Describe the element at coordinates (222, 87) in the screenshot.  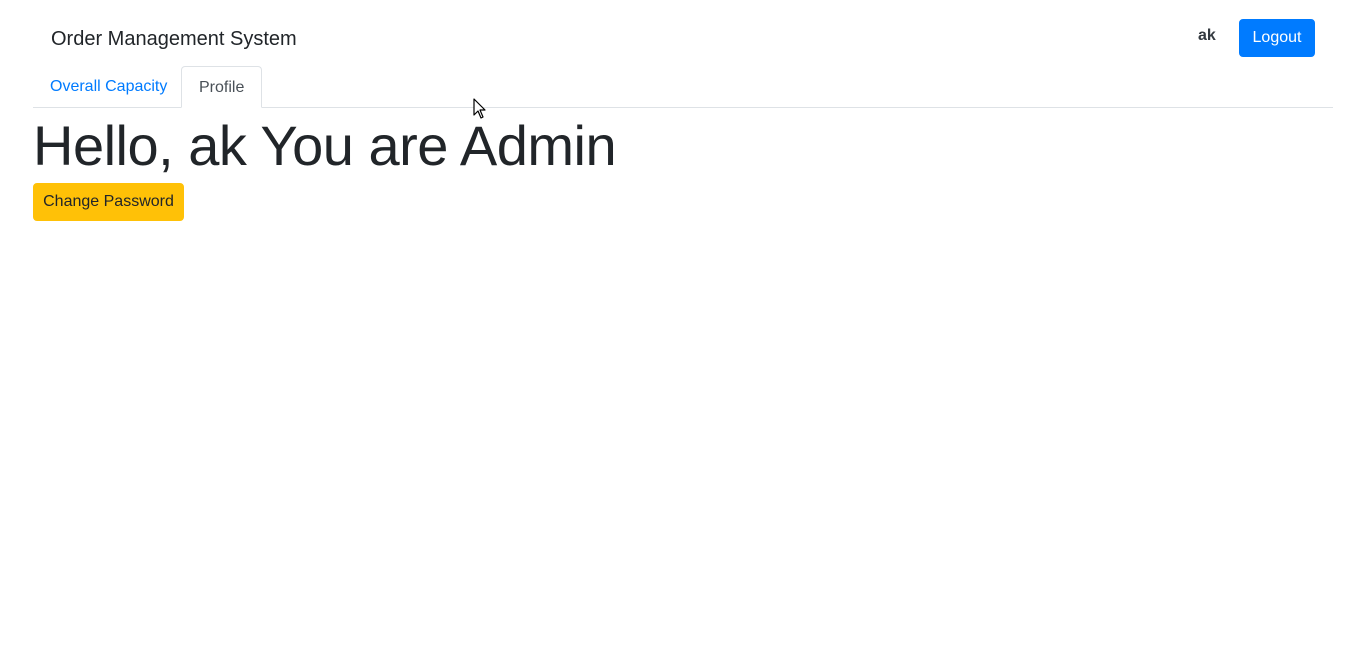
I see `tab-profile: Profile` at that location.